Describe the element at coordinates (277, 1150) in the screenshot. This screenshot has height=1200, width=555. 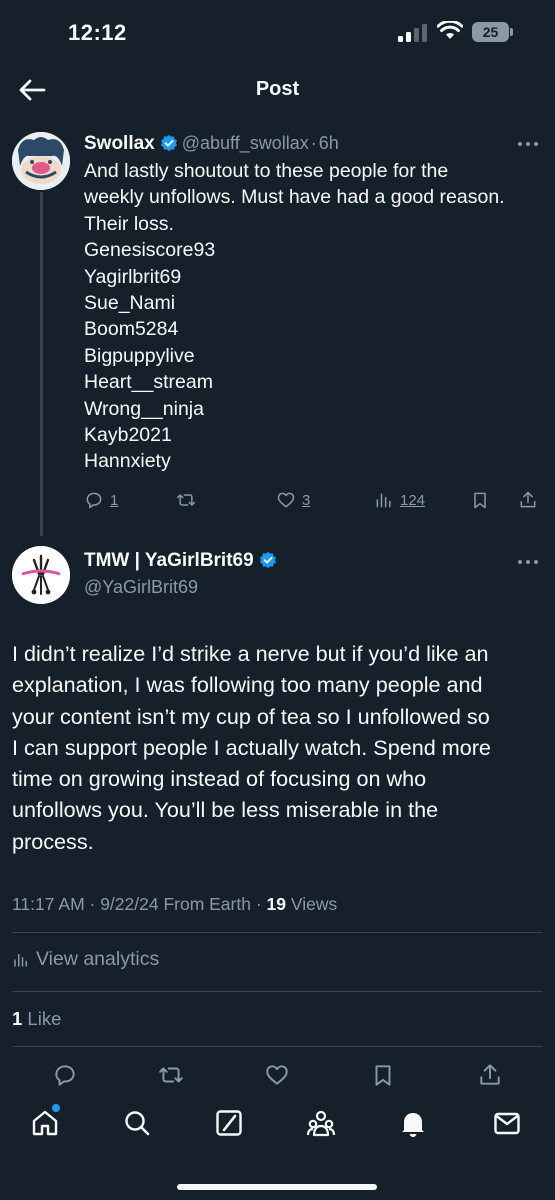
I see `bottom-tab-bar` at that location.